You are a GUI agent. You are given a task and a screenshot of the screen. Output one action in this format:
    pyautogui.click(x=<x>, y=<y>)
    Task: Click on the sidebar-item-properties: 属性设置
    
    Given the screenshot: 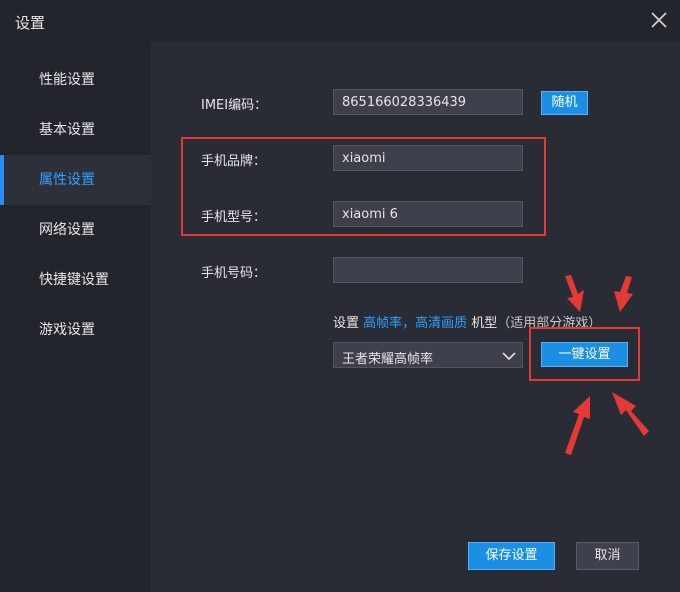 What is the action you would take?
    pyautogui.click(x=75, y=180)
    